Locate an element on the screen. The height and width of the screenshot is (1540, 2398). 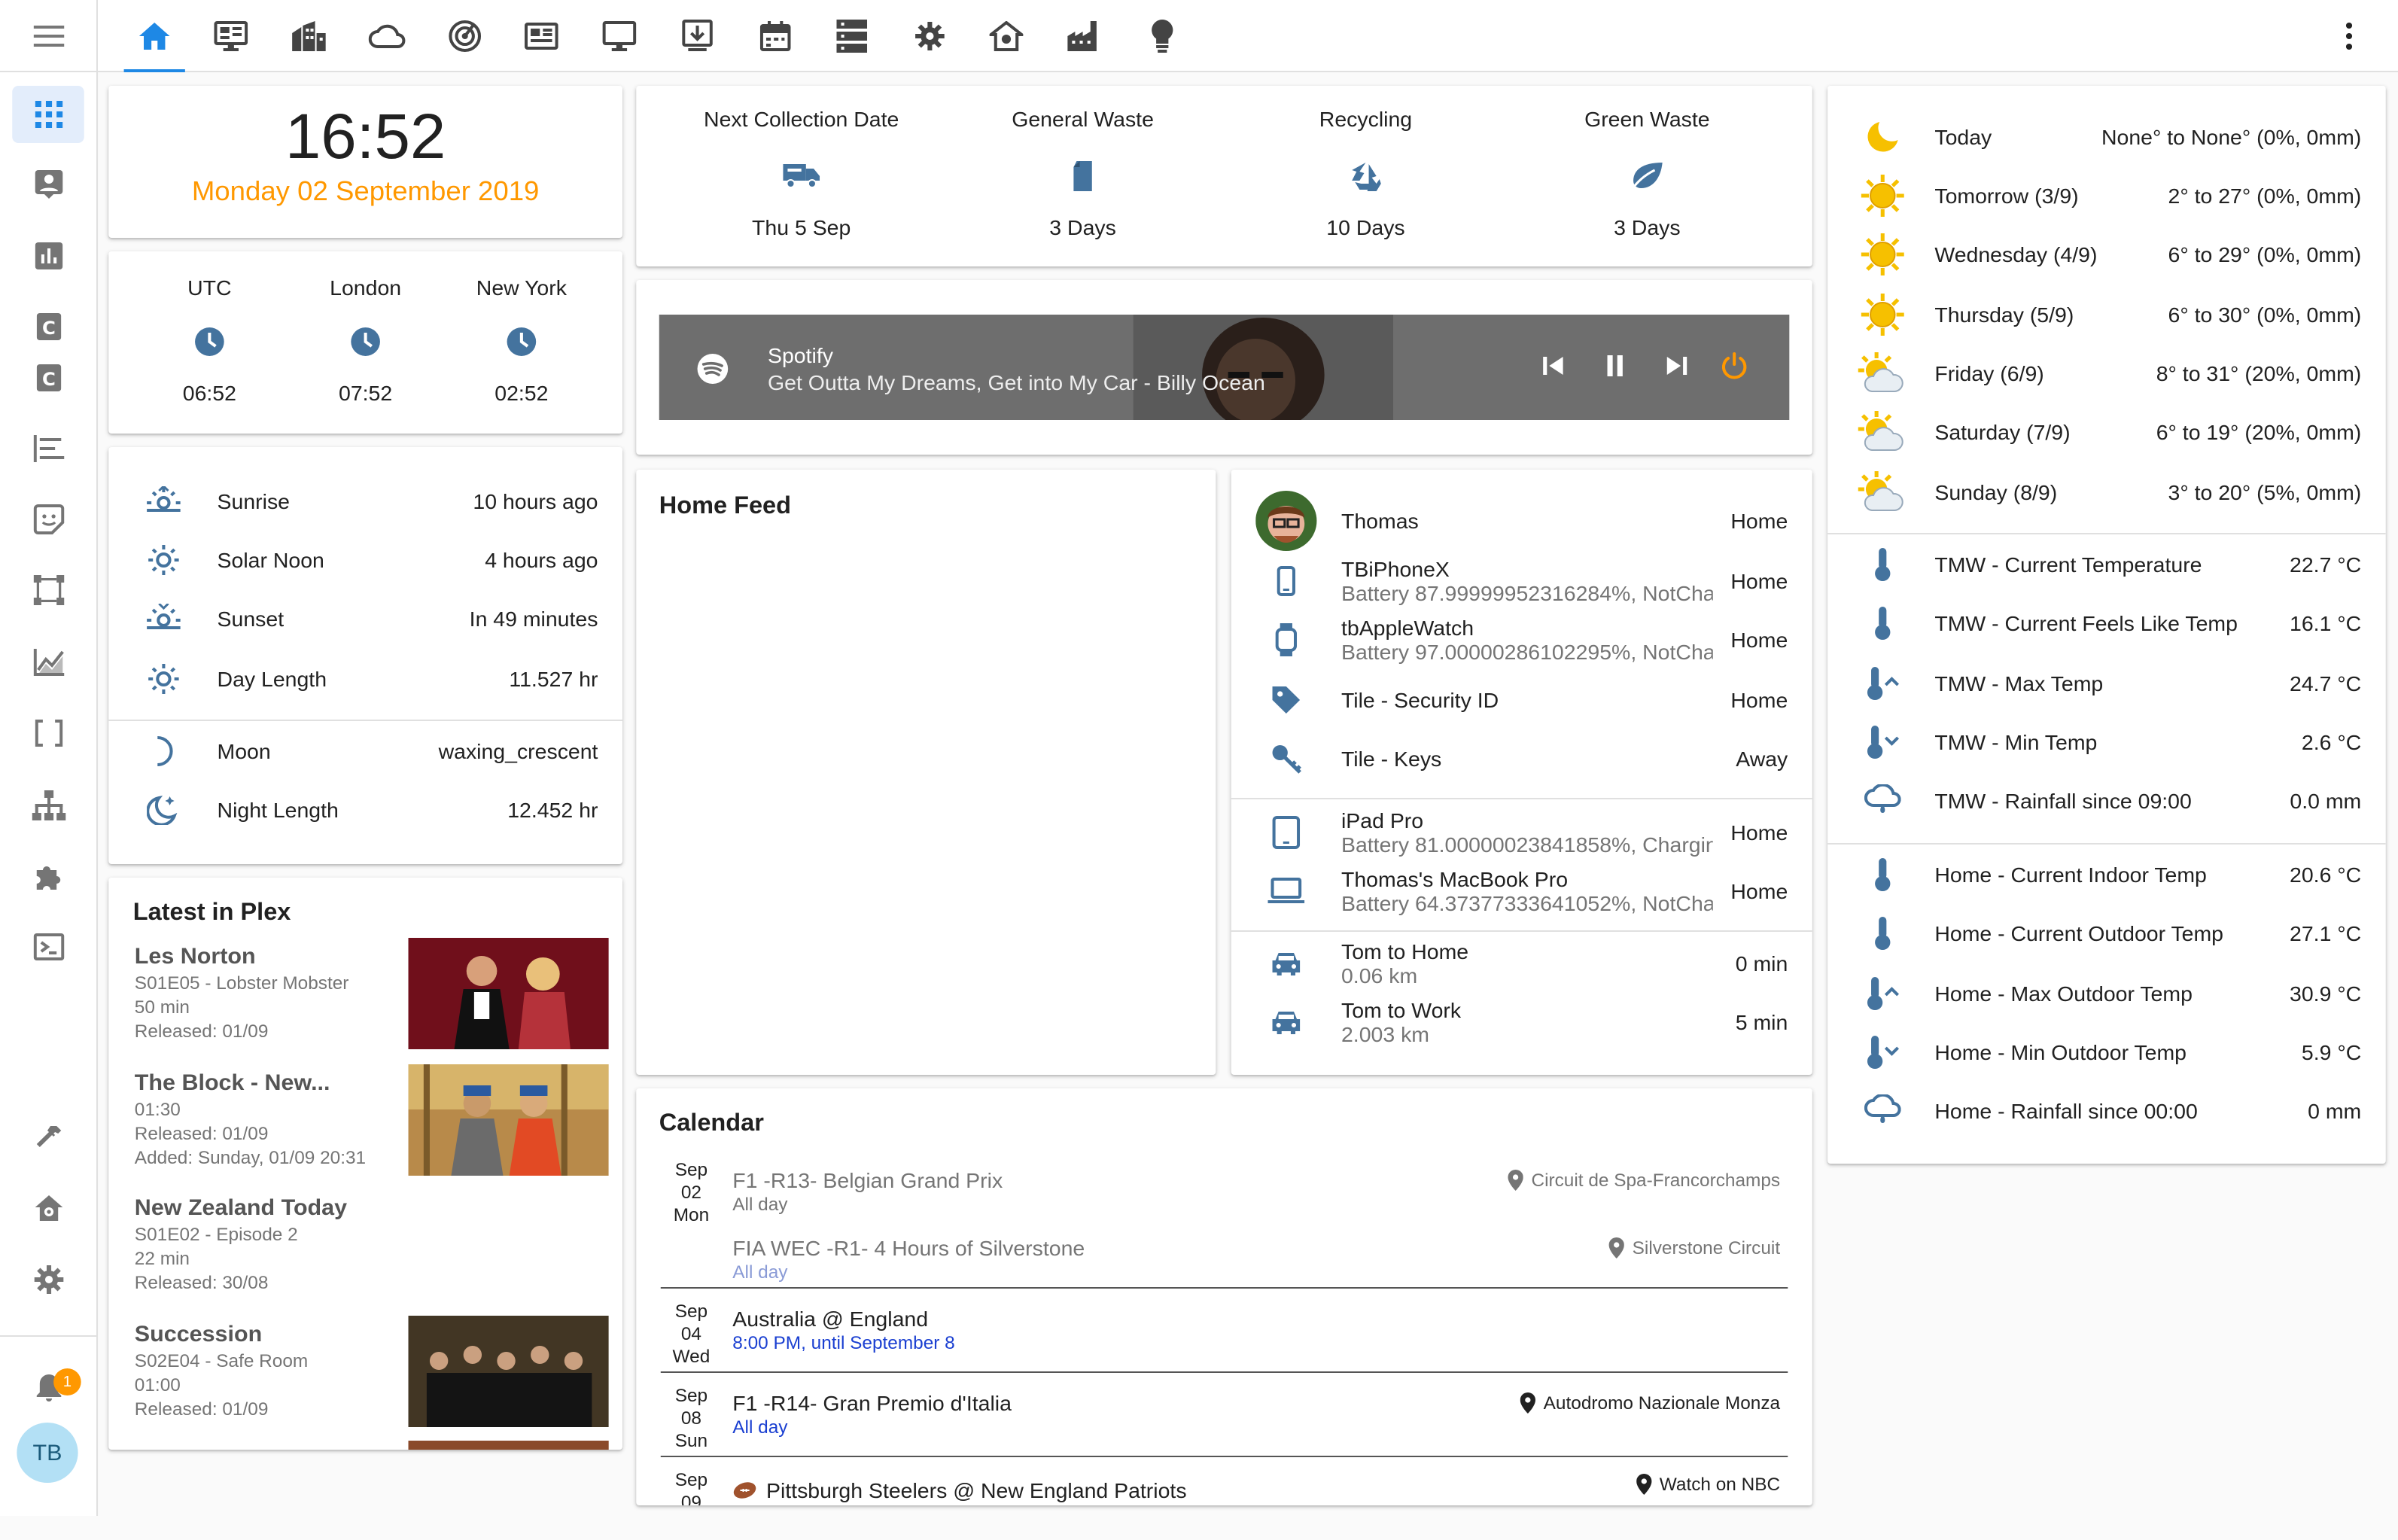
sidebar-item-sticker is located at coordinates (48, 519).